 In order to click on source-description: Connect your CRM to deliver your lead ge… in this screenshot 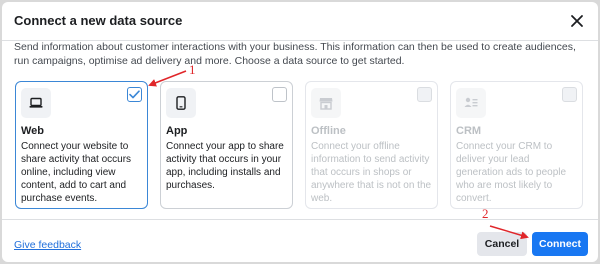, I will do `click(511, 172)`.